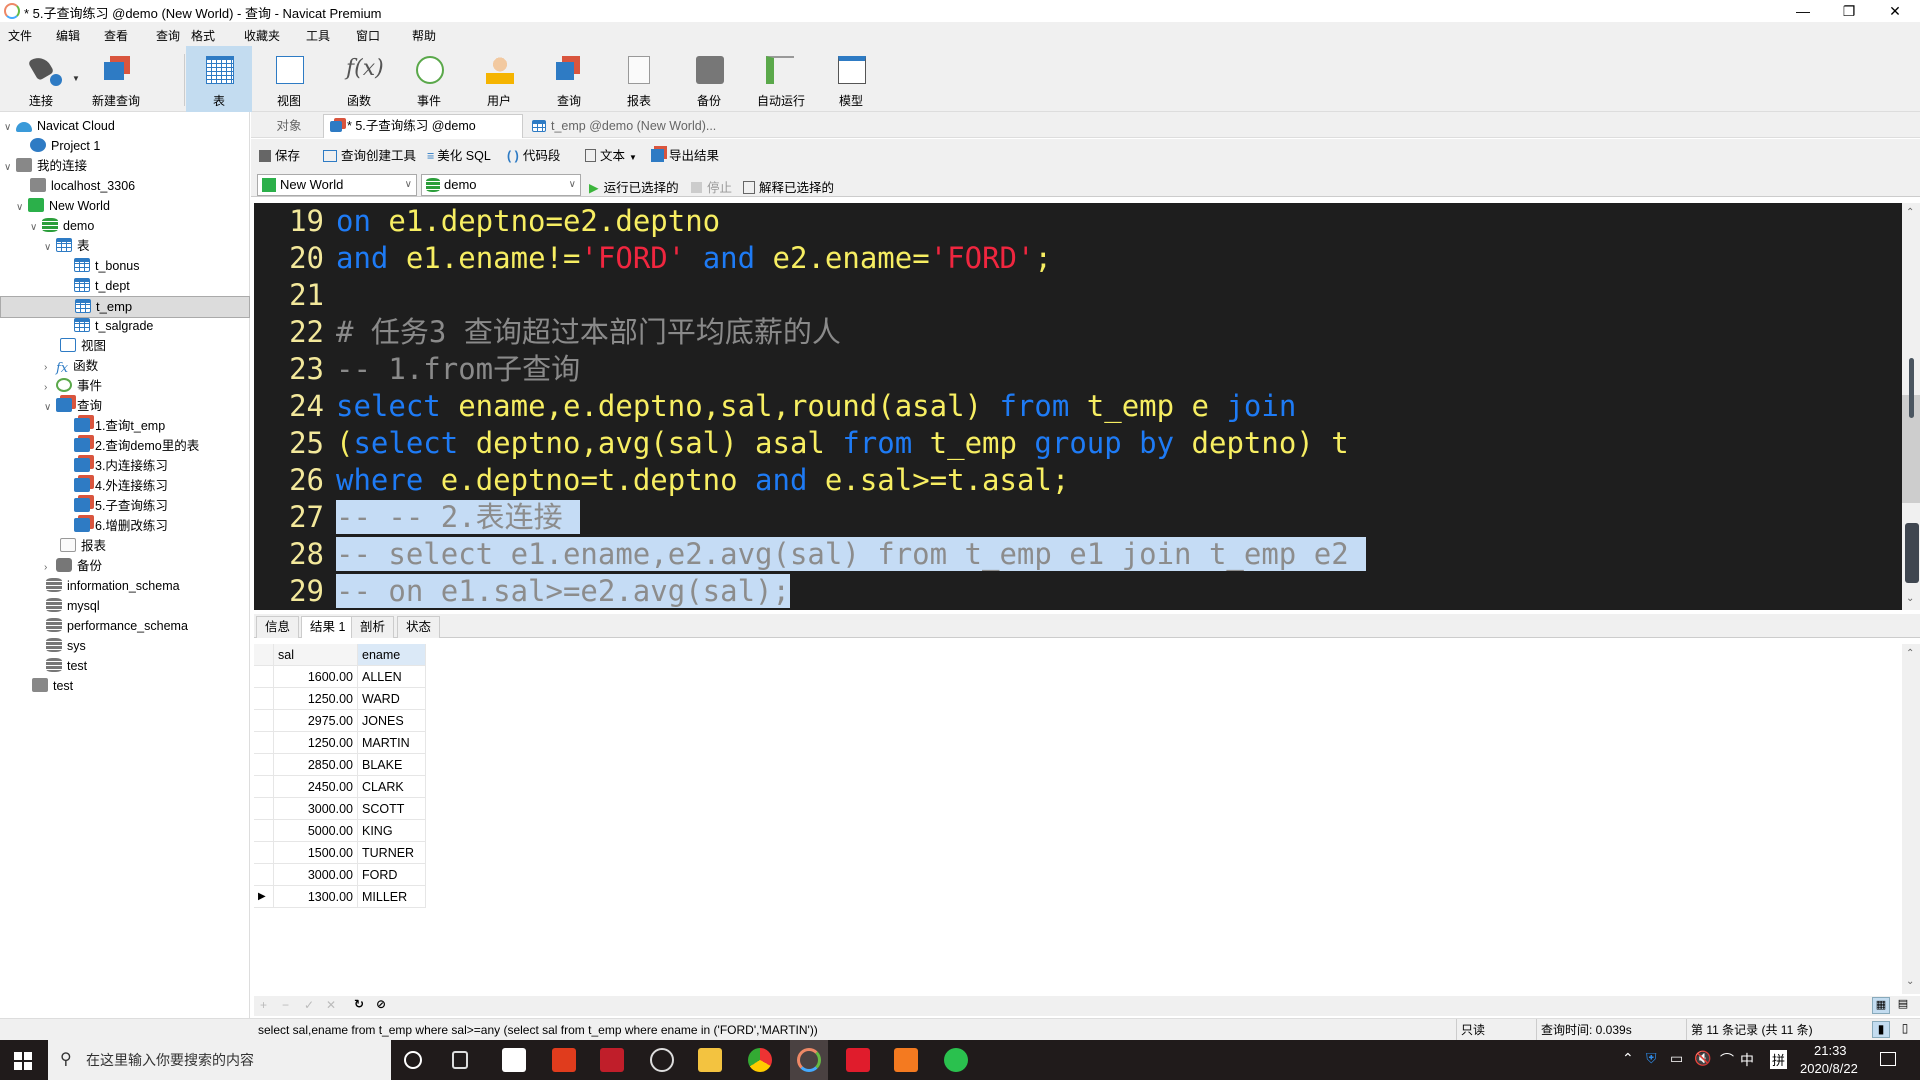 The width and height of the screenshot is (1920, 1080). I want to click on tab-objects: 对象, so click(289, 126).